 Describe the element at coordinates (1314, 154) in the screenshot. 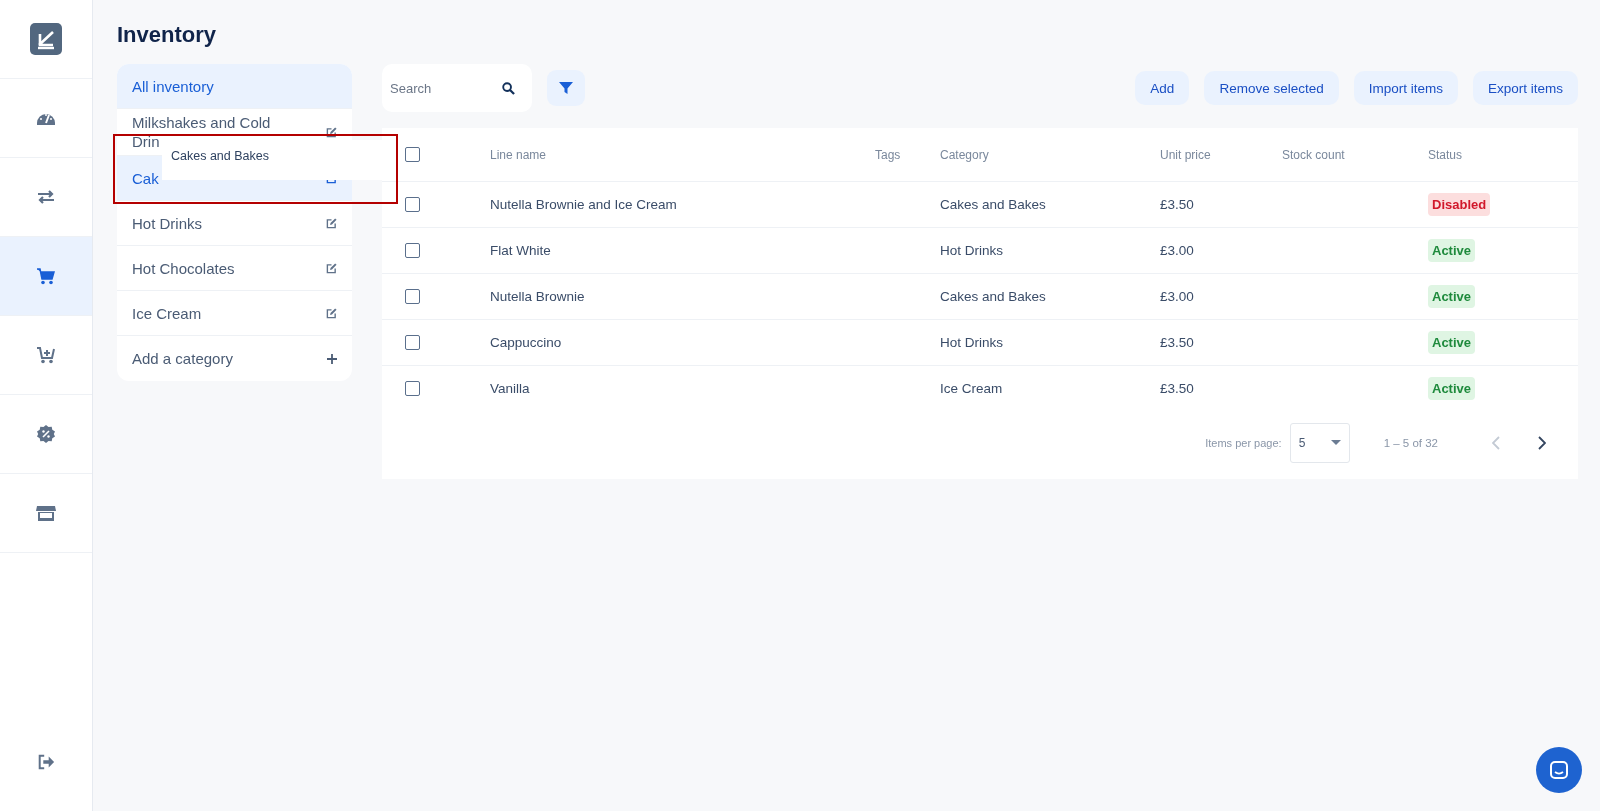

I see `column-header: Stock count` at that location.